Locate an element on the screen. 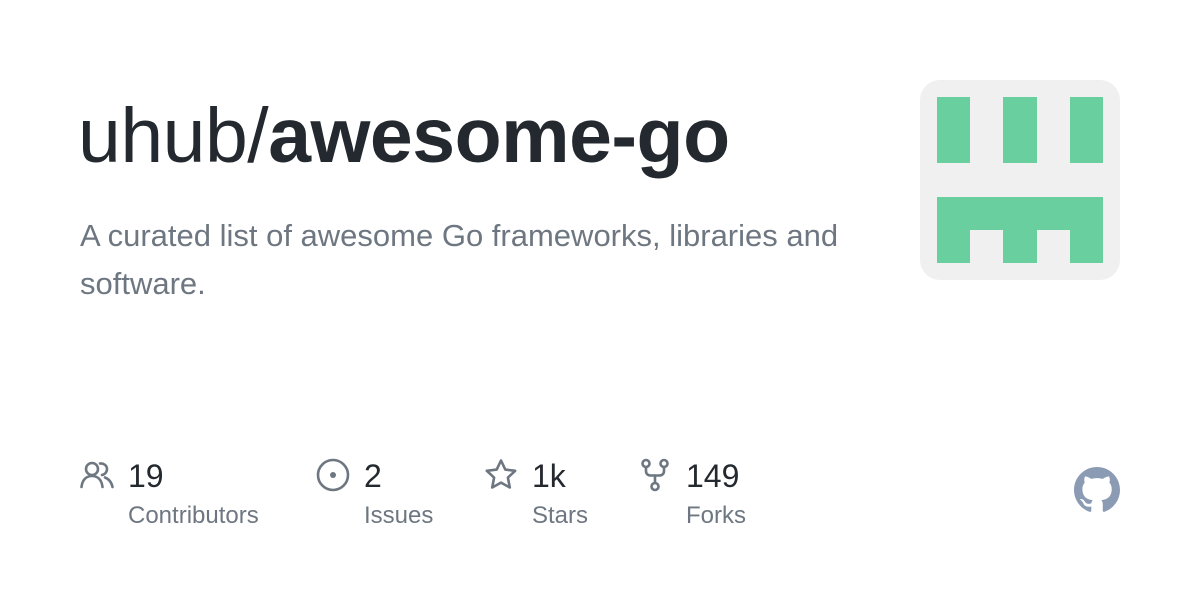 The image size is (1200, 600). forks-count: 149 is located at coordinates (713, 476).